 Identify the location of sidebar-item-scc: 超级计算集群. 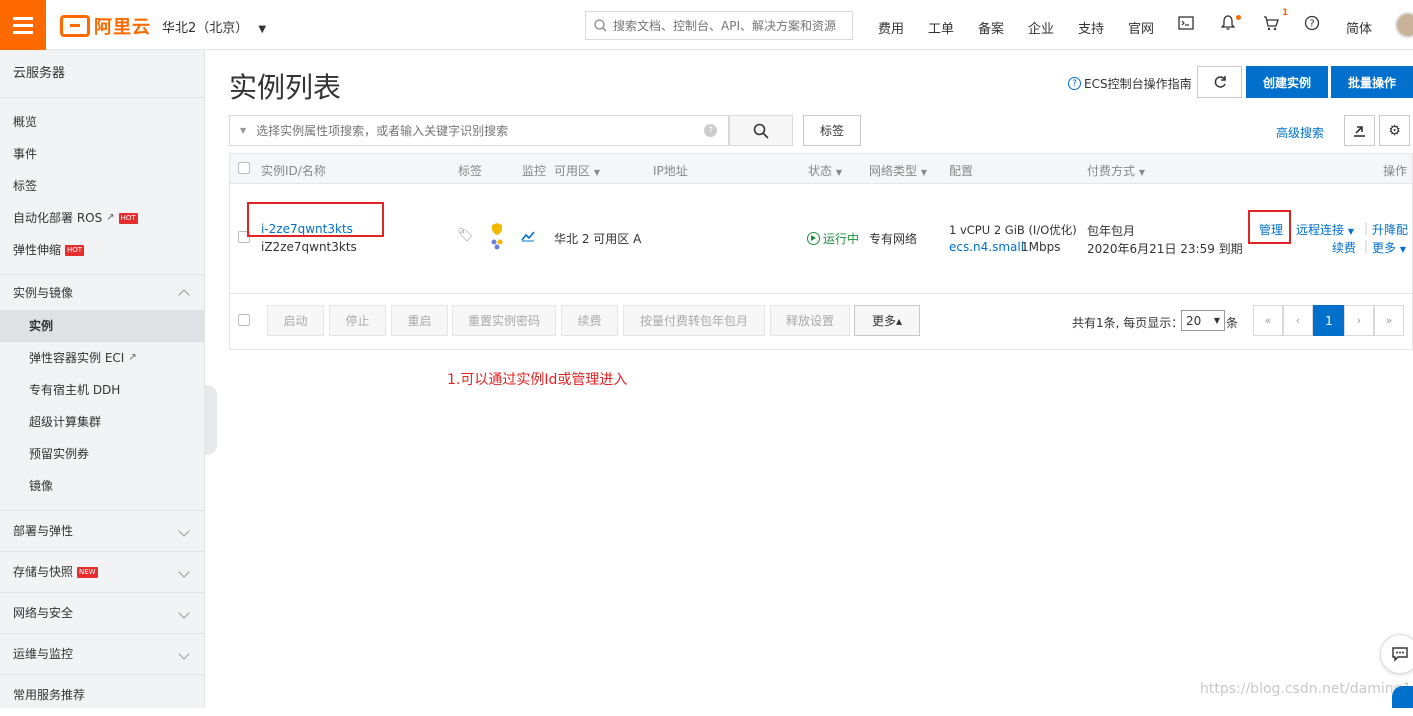
(102, 422).